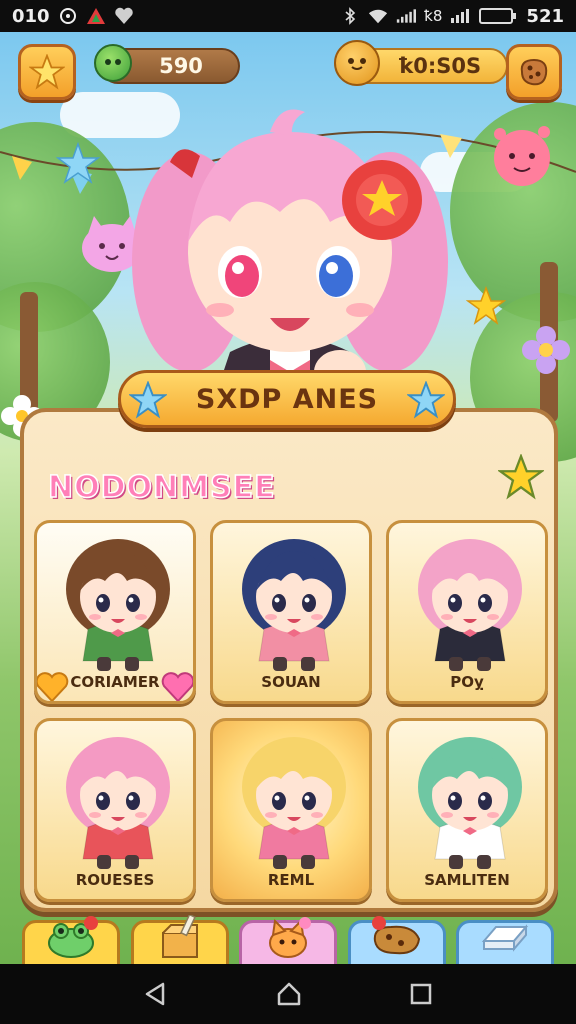  I want to click on gold-value: ꝁ0:S0S, so click(440, 66).